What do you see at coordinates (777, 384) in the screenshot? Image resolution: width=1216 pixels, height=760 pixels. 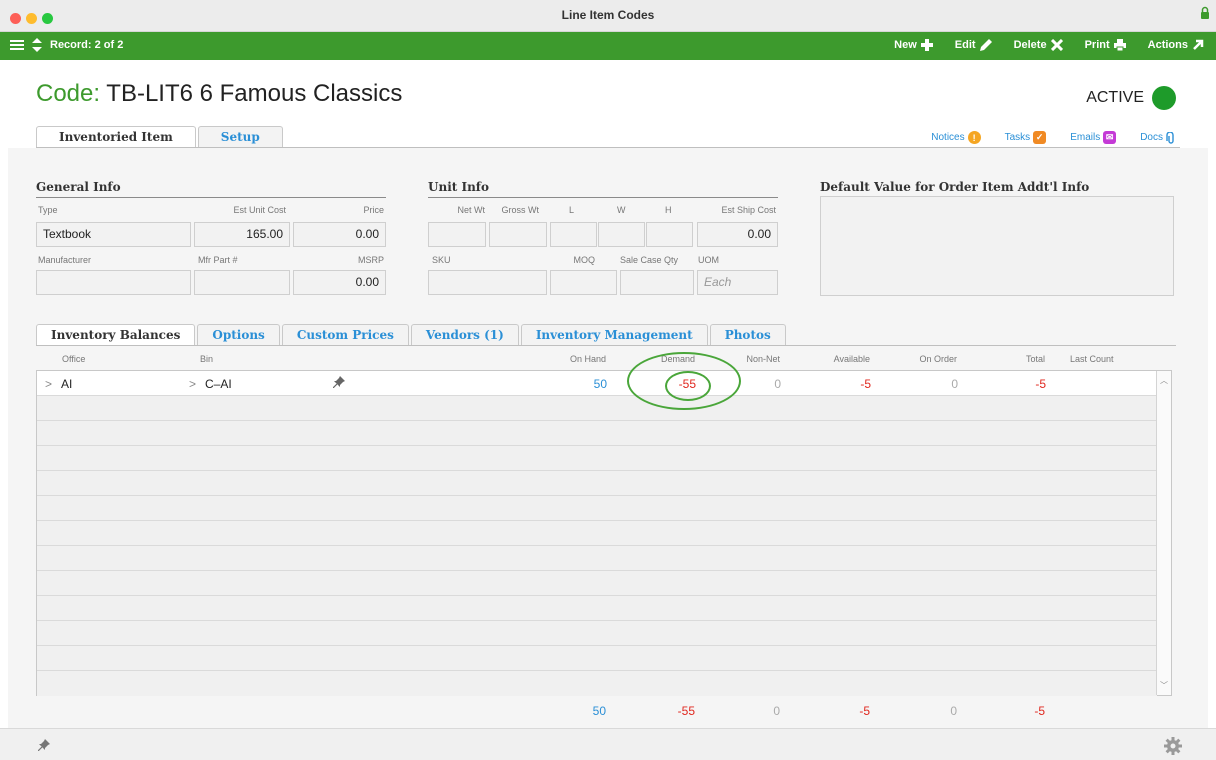 I see `cell-non-net: 0` at bounding box center [777, 384].